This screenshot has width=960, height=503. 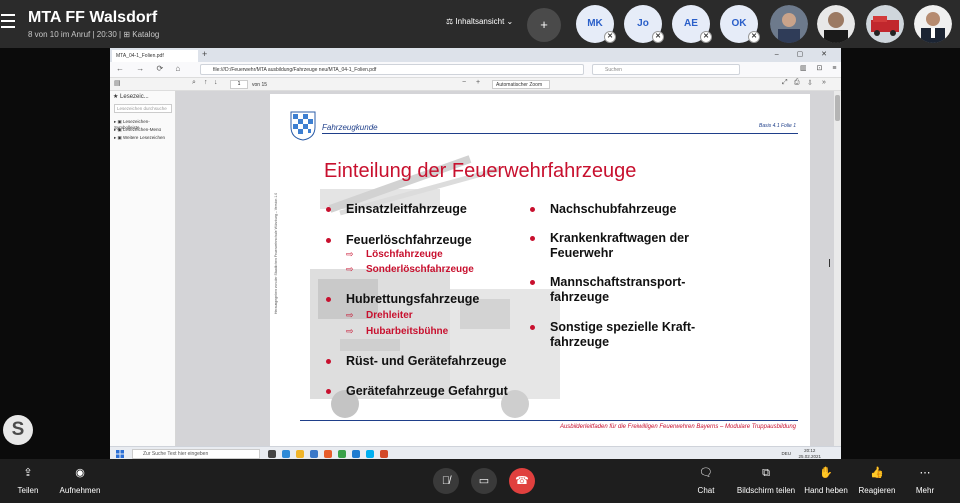 I want to click on more-button: ⋯ Mehr, so click(x=925, y=477).